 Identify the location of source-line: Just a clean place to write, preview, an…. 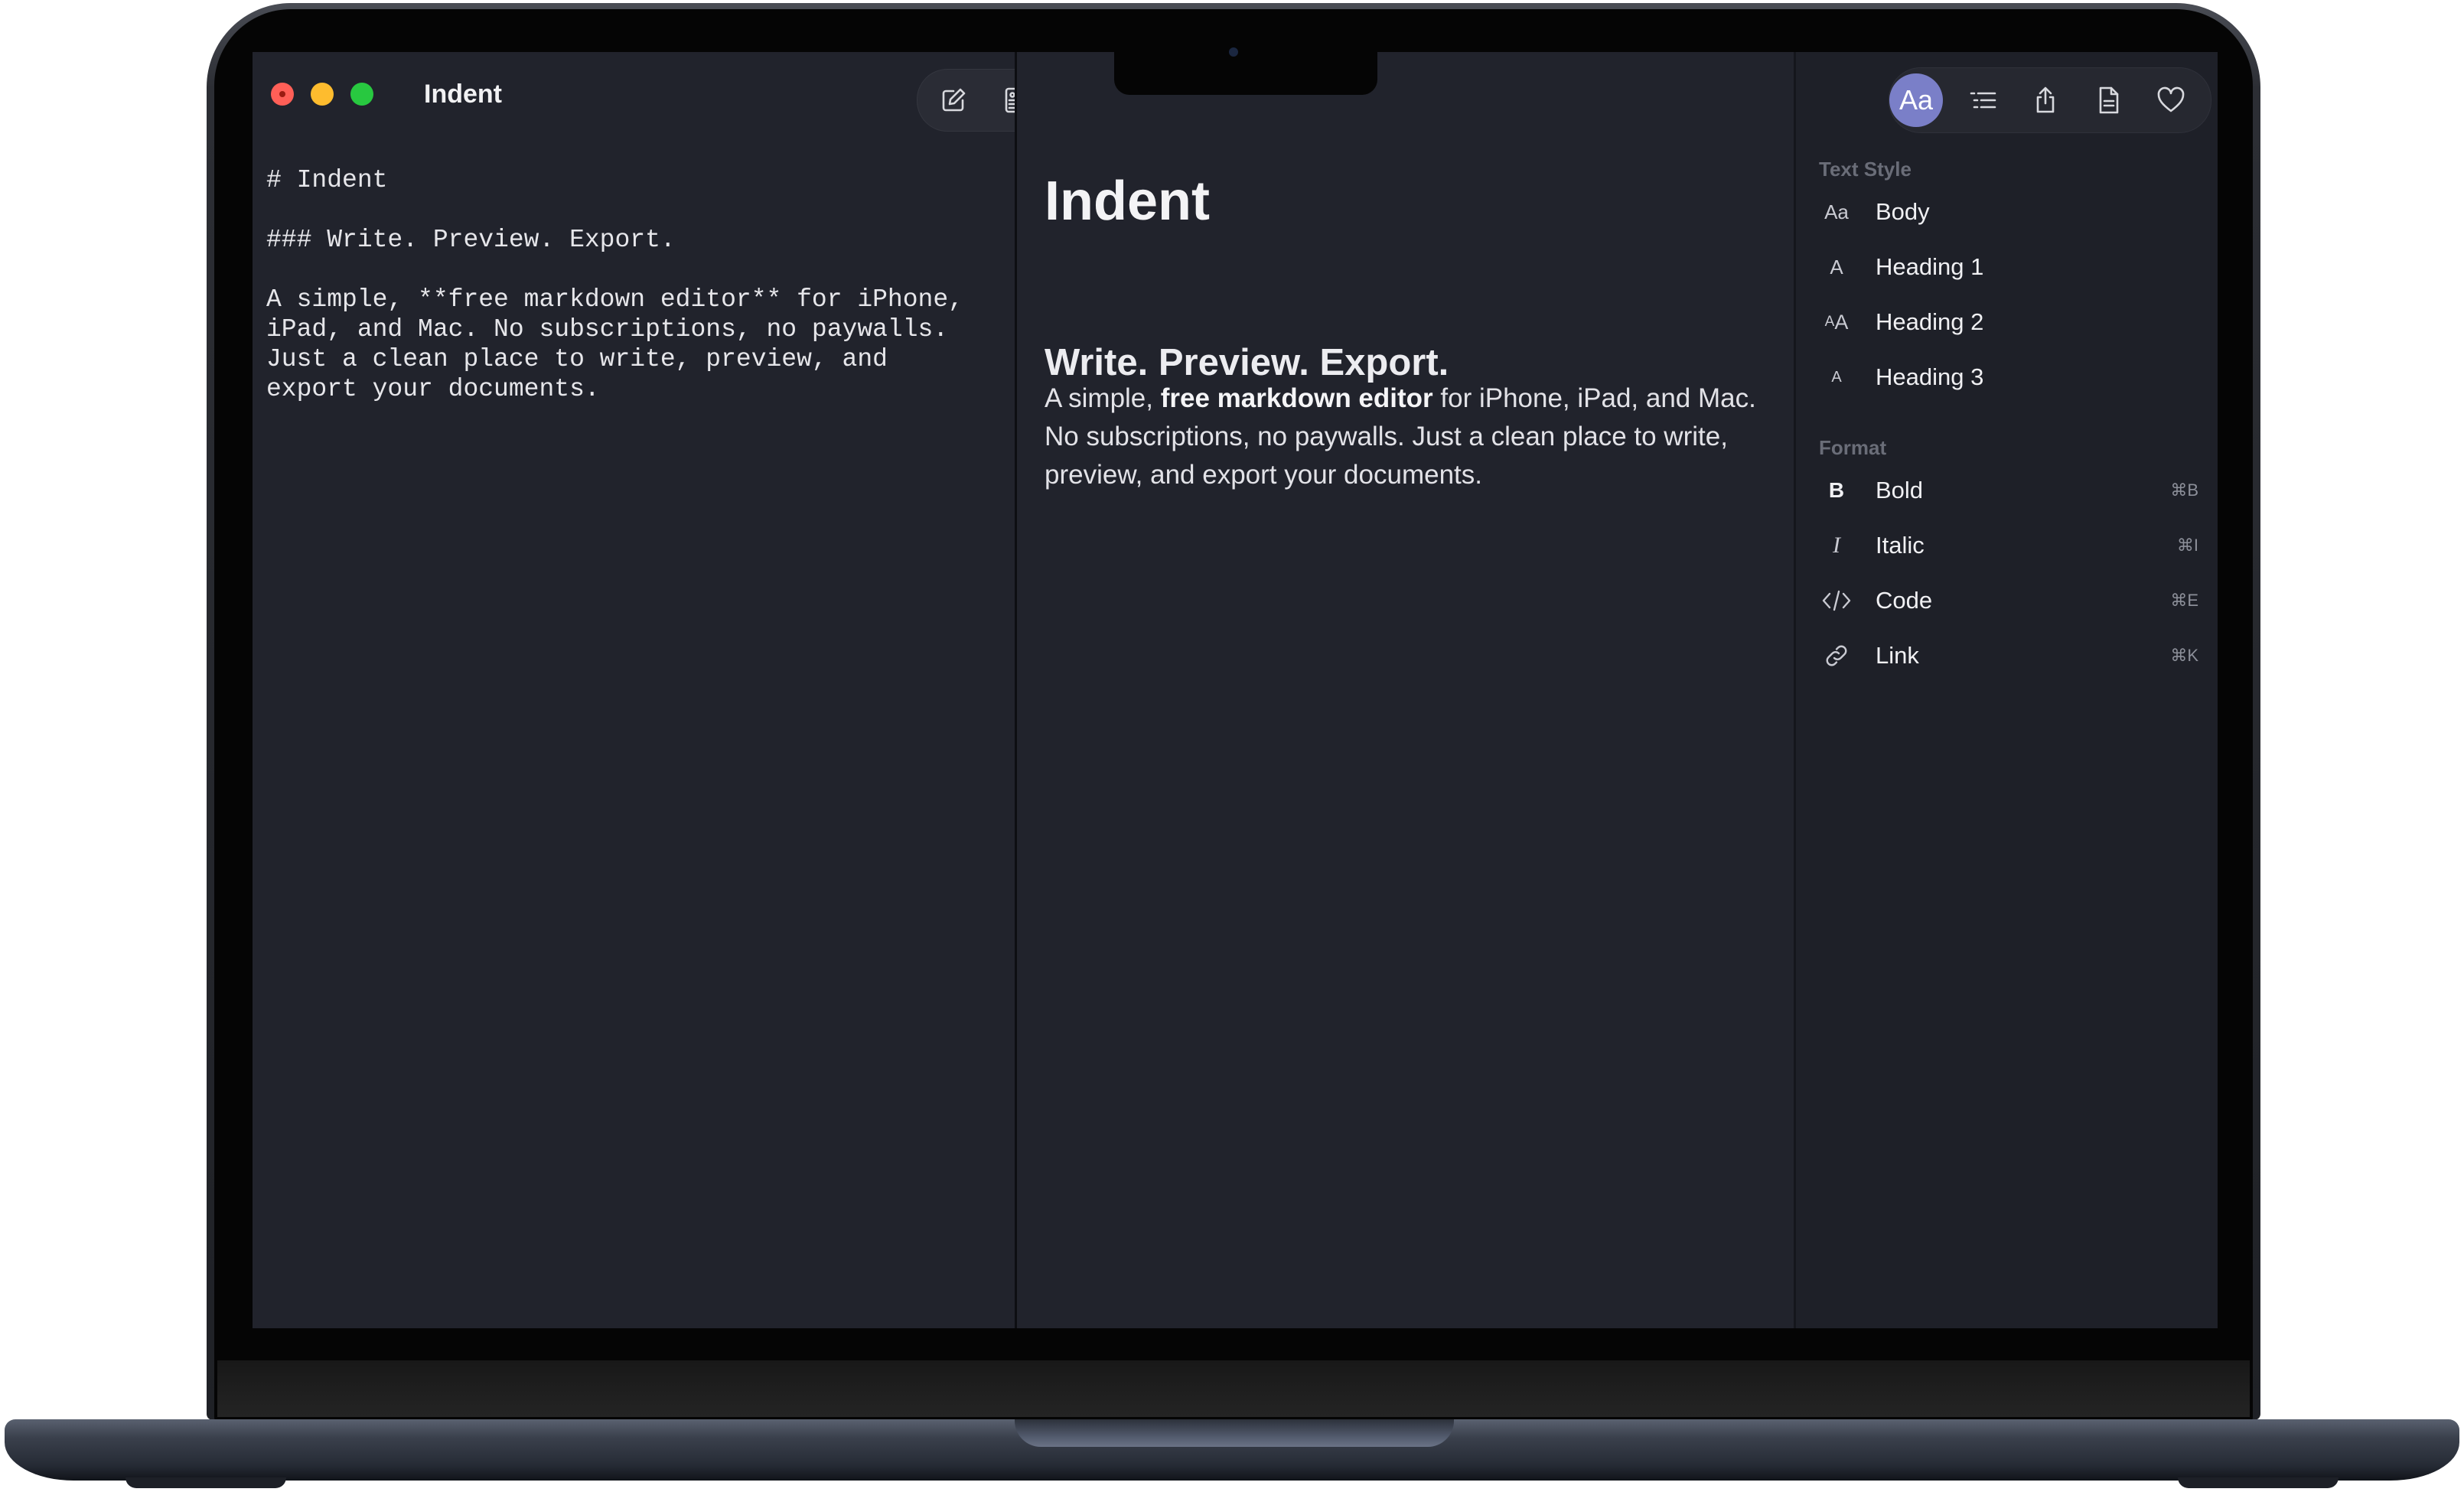
(634, 359).